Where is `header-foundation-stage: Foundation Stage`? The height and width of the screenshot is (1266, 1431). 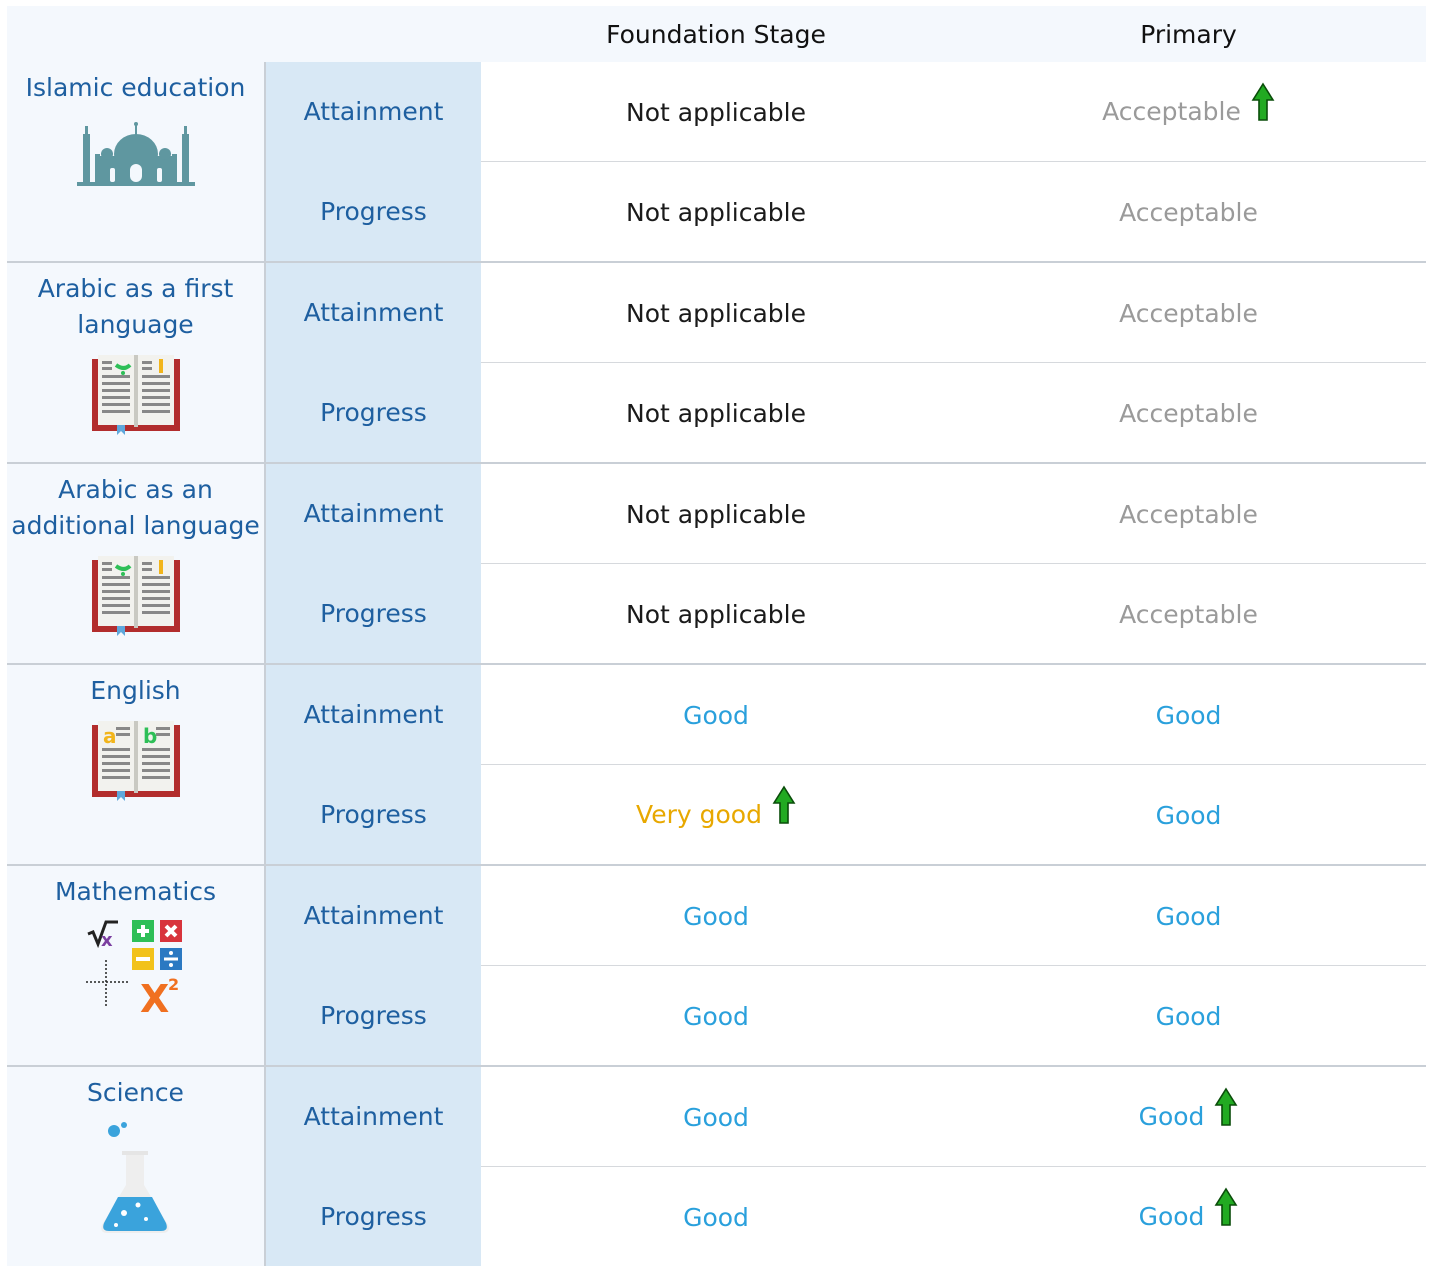
header-foundation-stage: Foundation Stage is located at coordinates (716, 34).